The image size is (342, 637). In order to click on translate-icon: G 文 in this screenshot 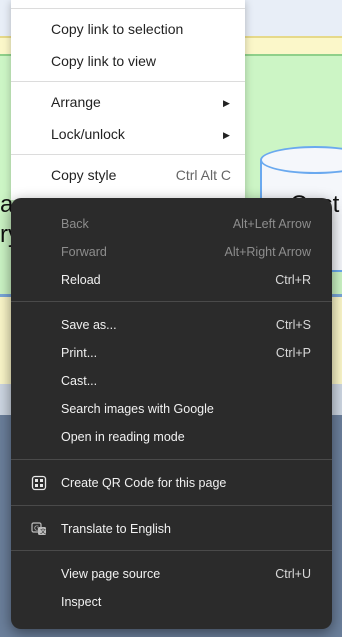, I will do `click(38, 529)`.